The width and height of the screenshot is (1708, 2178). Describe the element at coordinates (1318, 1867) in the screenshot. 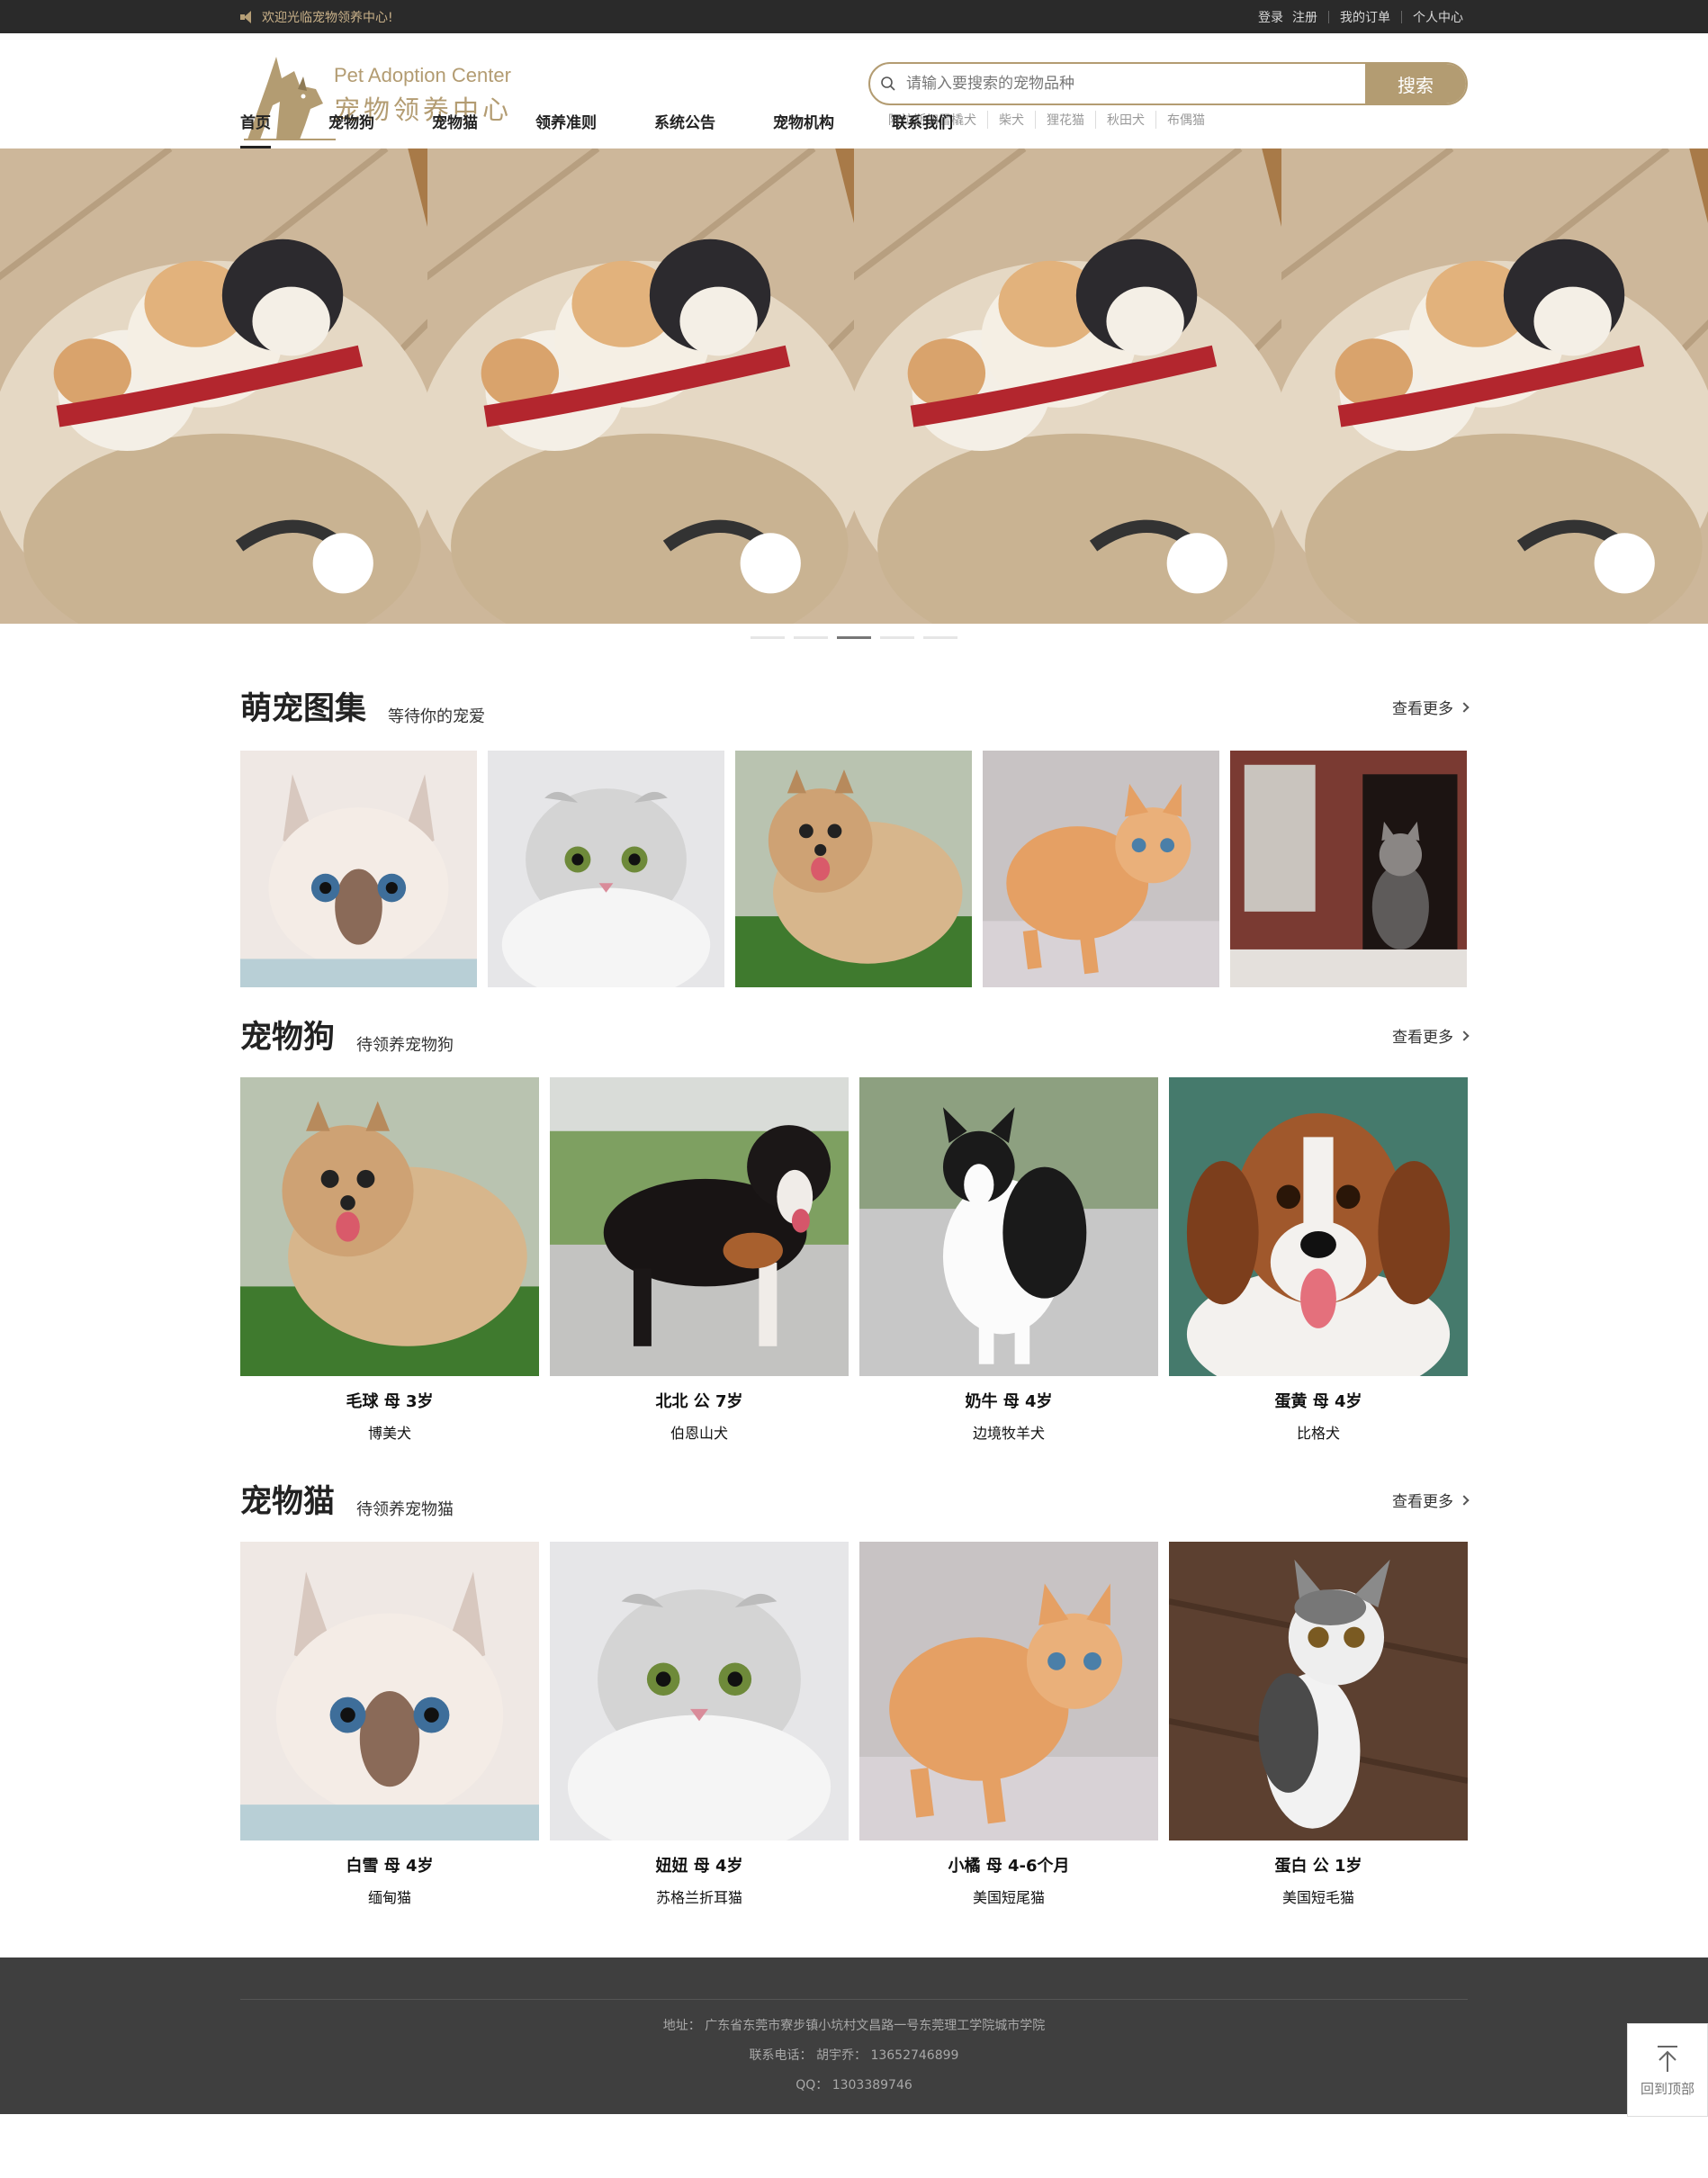

I see `pet-name: 蛋白 公 1岁` at that location.